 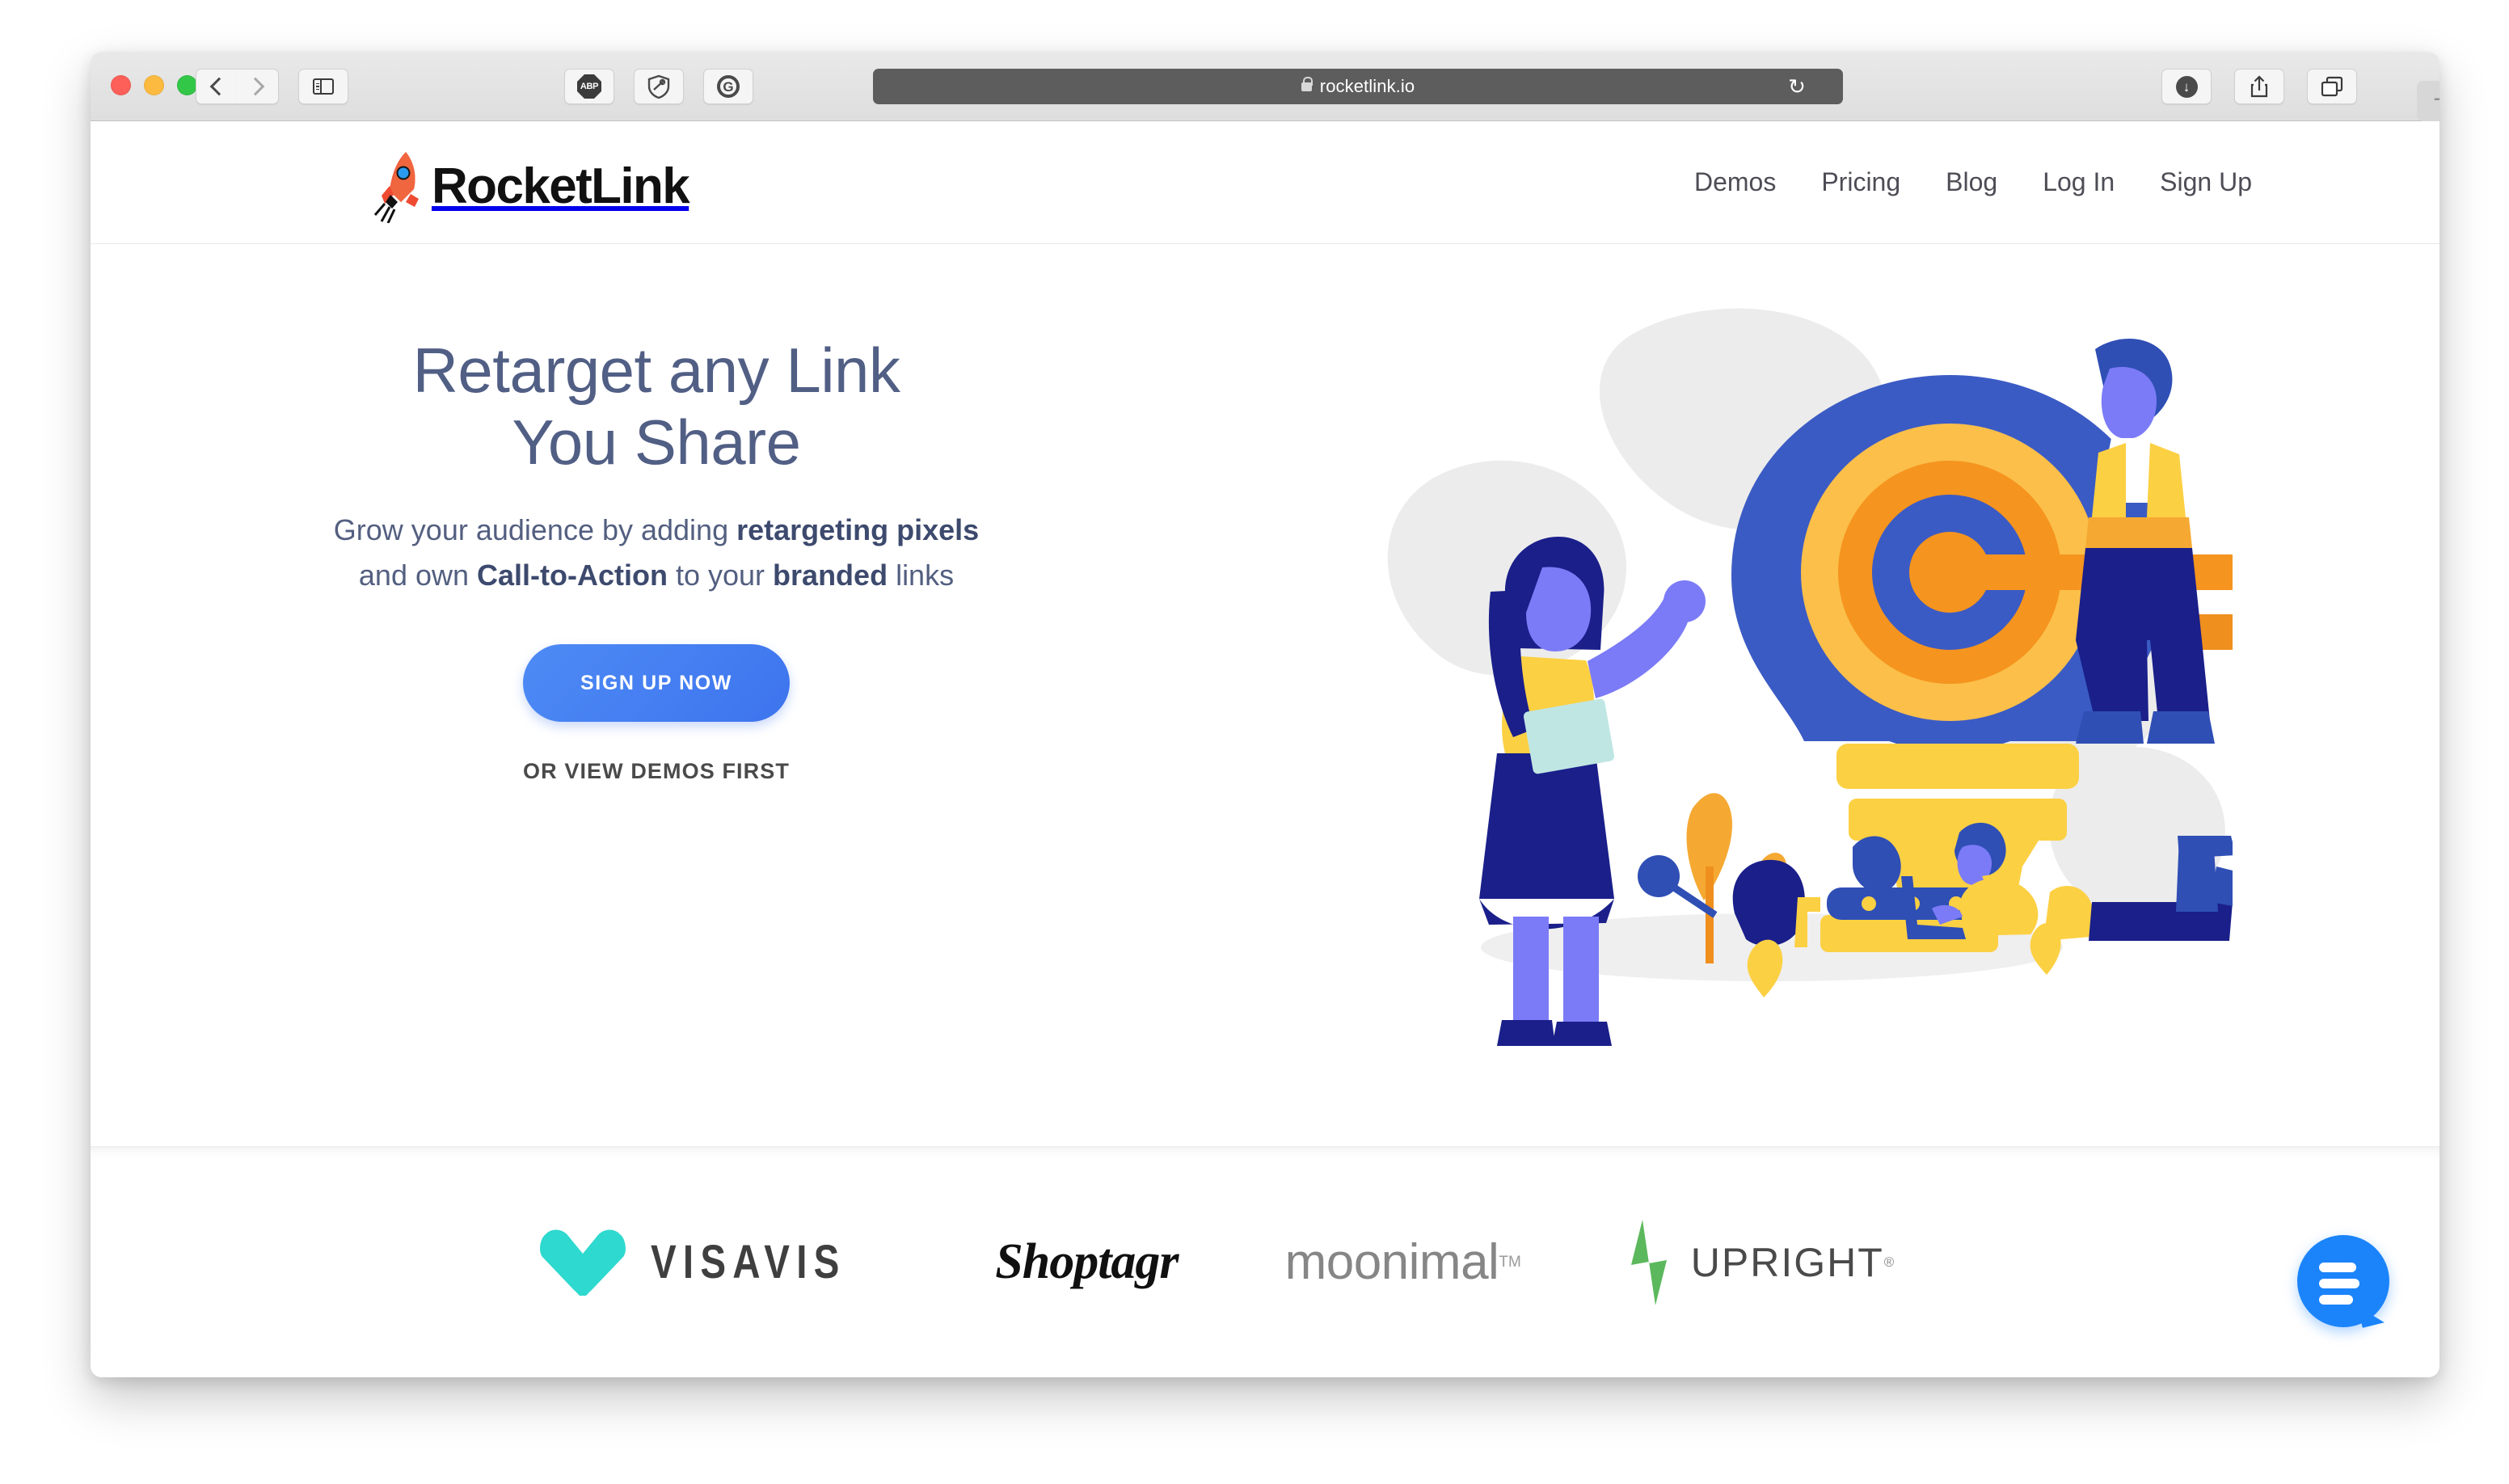 I want to click on logo-moonimal: moonimal TM, so click(x=1403, y=1262).